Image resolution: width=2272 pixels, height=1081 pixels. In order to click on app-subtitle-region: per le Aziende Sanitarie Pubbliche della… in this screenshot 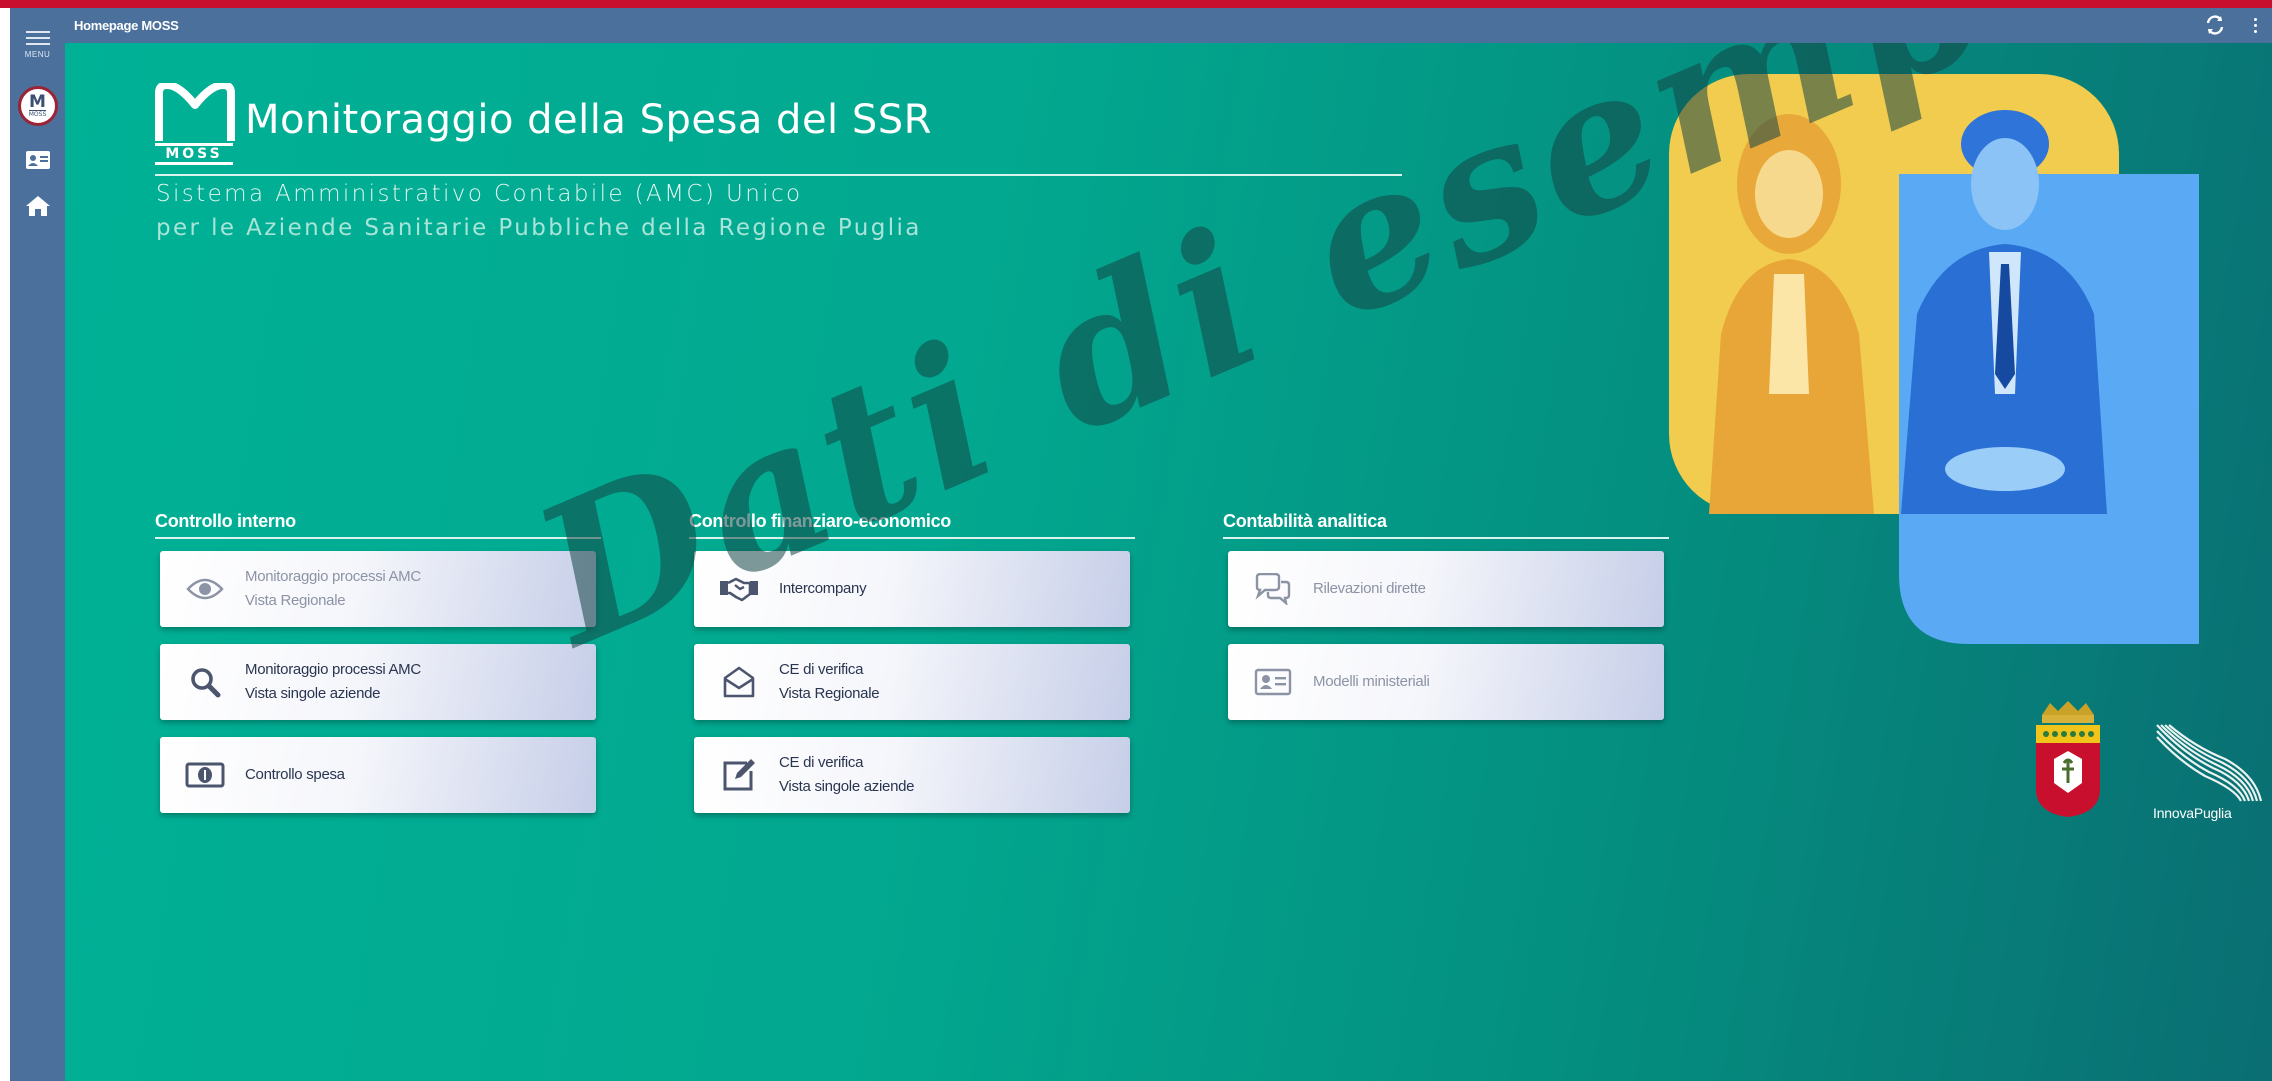, I will do `click(539, 228)`.